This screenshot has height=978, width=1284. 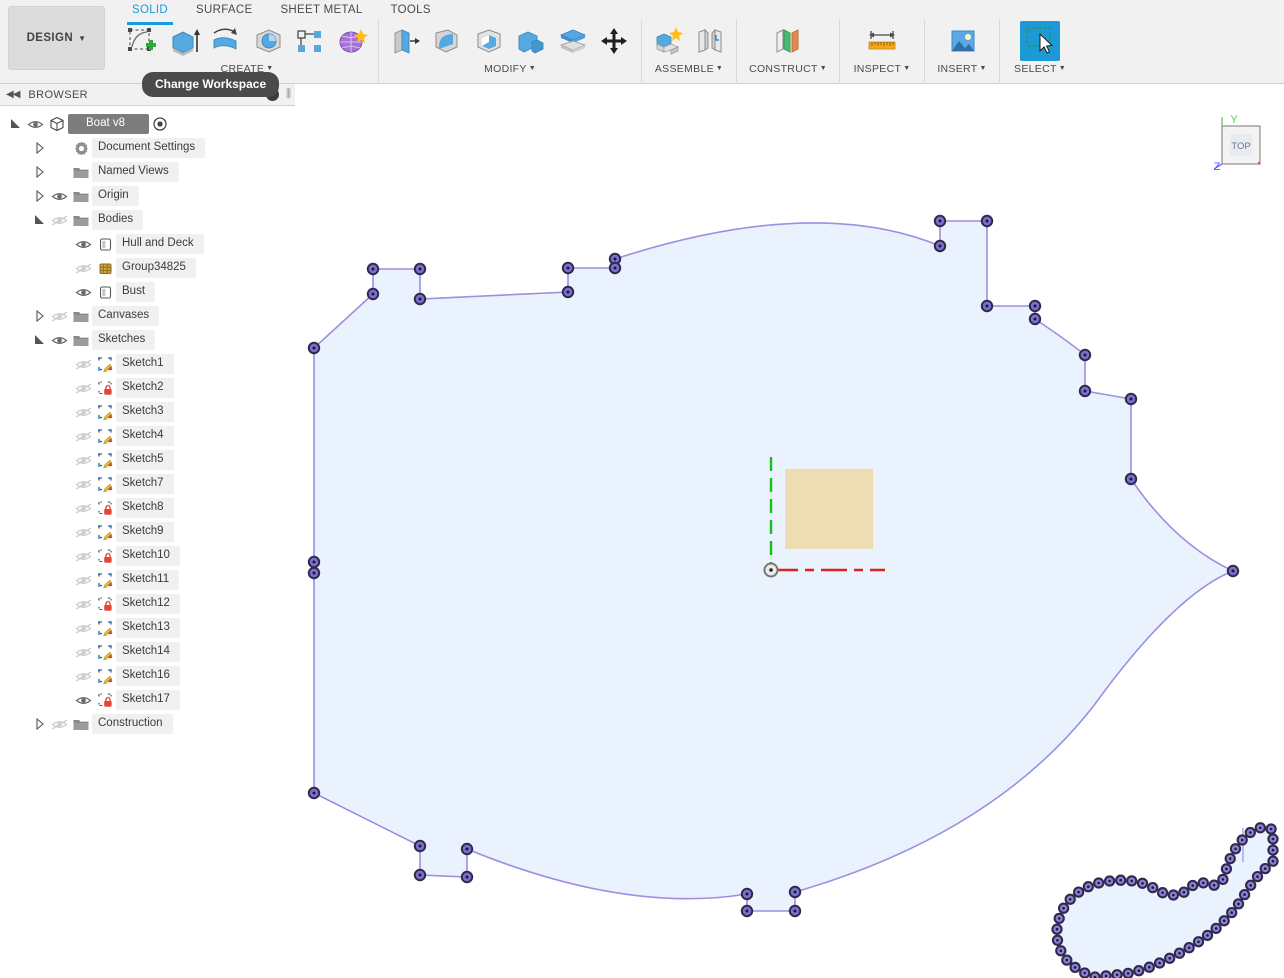 I want to click on tab-surface: SURFACE, so click(x=224, y=11).